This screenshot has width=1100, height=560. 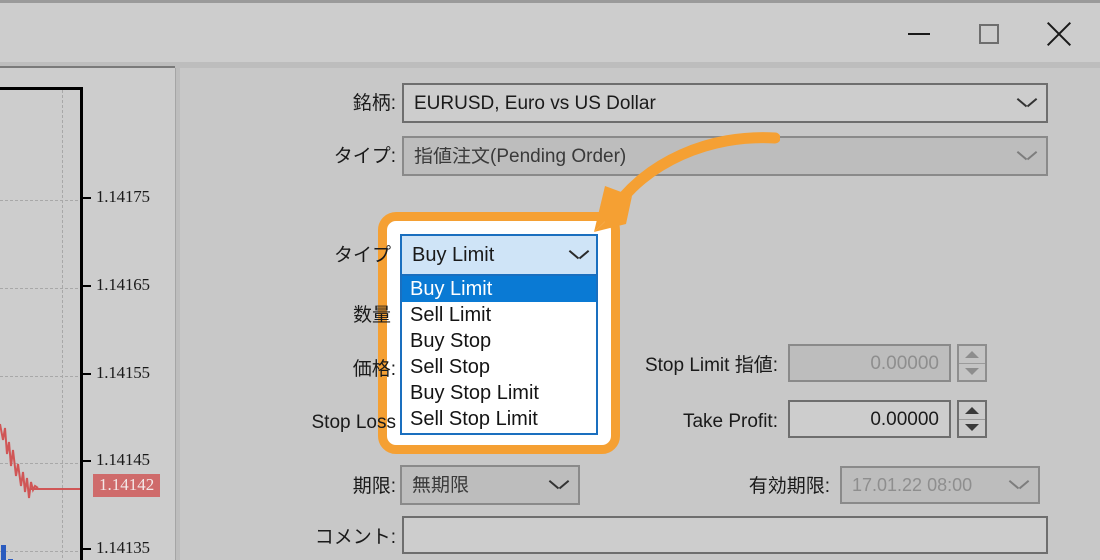 I want to click on take-profit-input: 0.00000, so click(x=869, y=419).